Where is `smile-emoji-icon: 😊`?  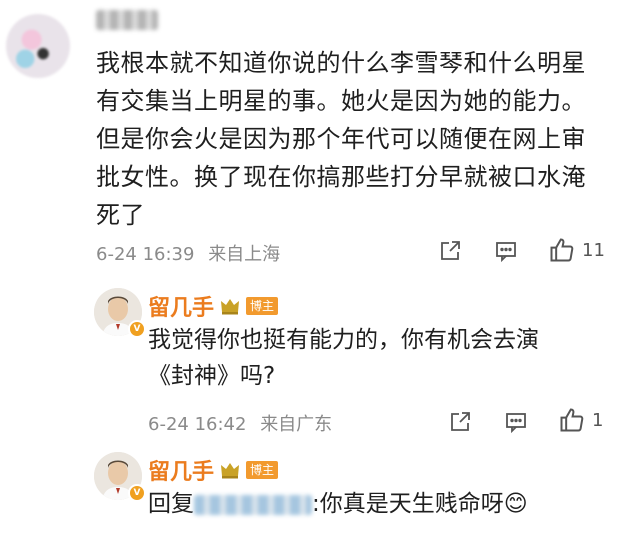
smile-emoji-icon: 😊 is located at coordinates (515, 504).